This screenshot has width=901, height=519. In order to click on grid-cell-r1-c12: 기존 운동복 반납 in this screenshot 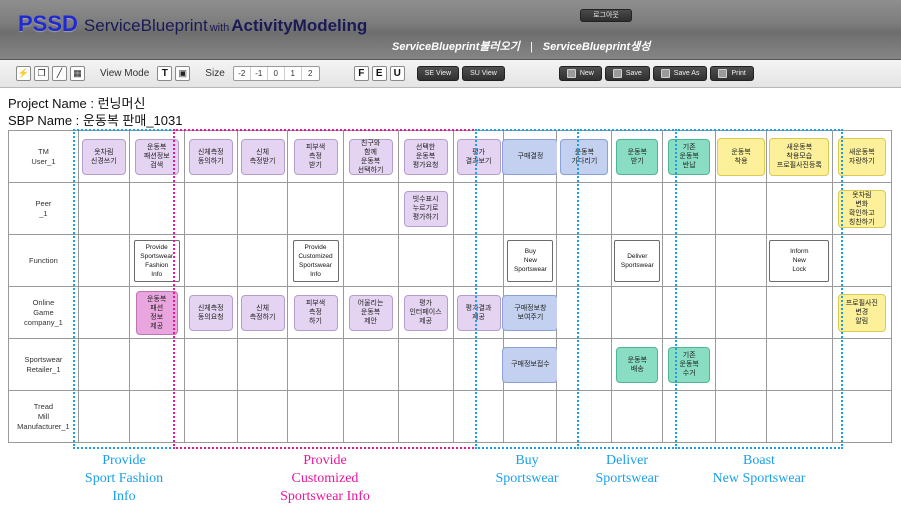, I will do `click(689, 156)`.